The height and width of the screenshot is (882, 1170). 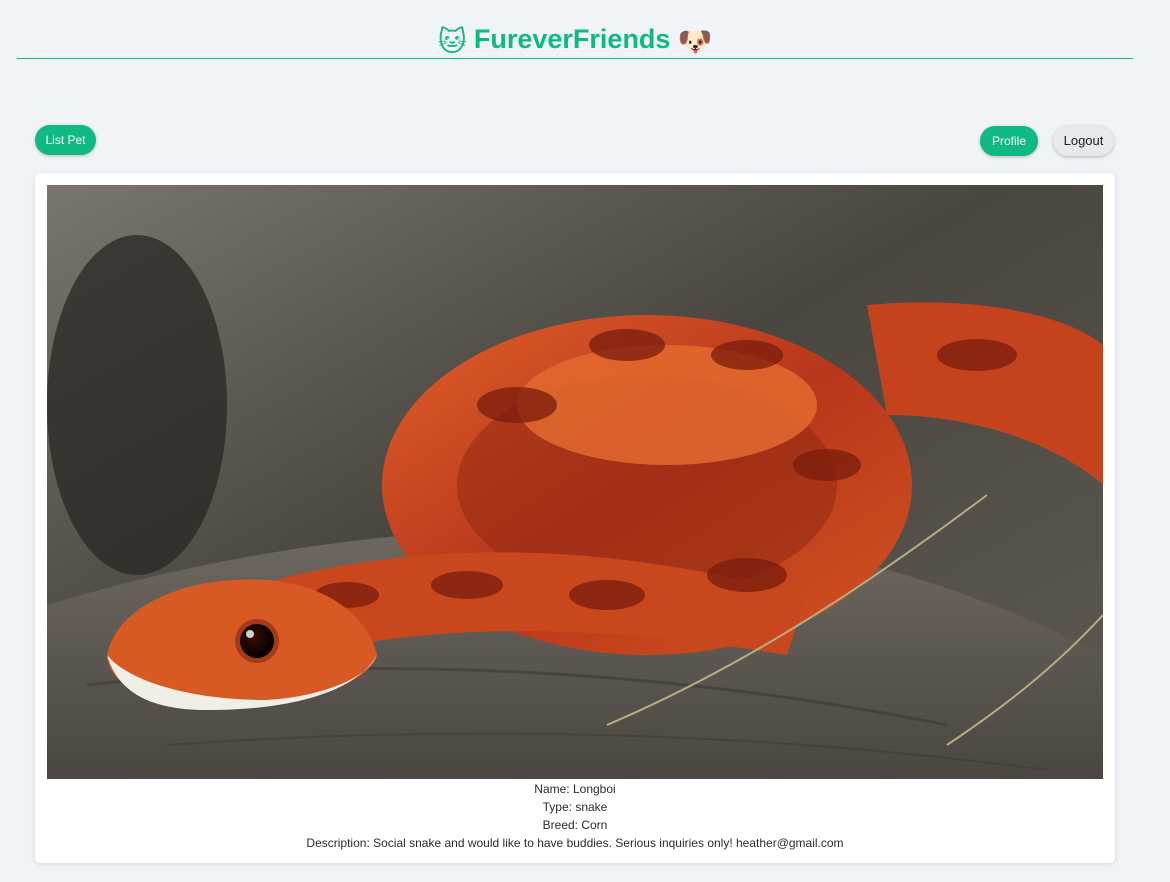 I want to click on logout-button: Logout, so click(x=1083, y=141).